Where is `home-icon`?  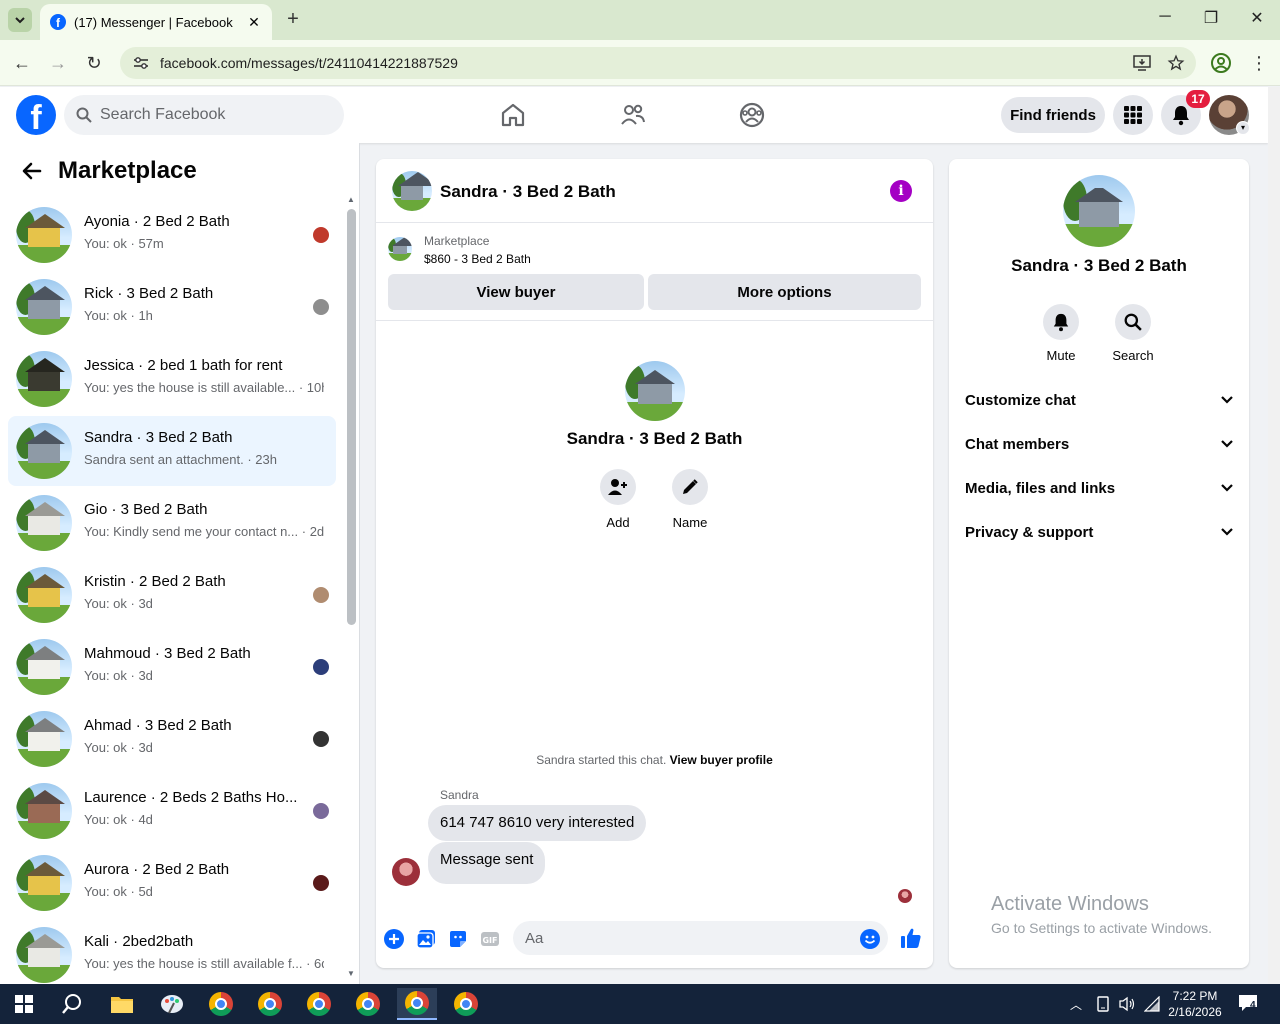
home-icon is located at coordinates (513, 115).